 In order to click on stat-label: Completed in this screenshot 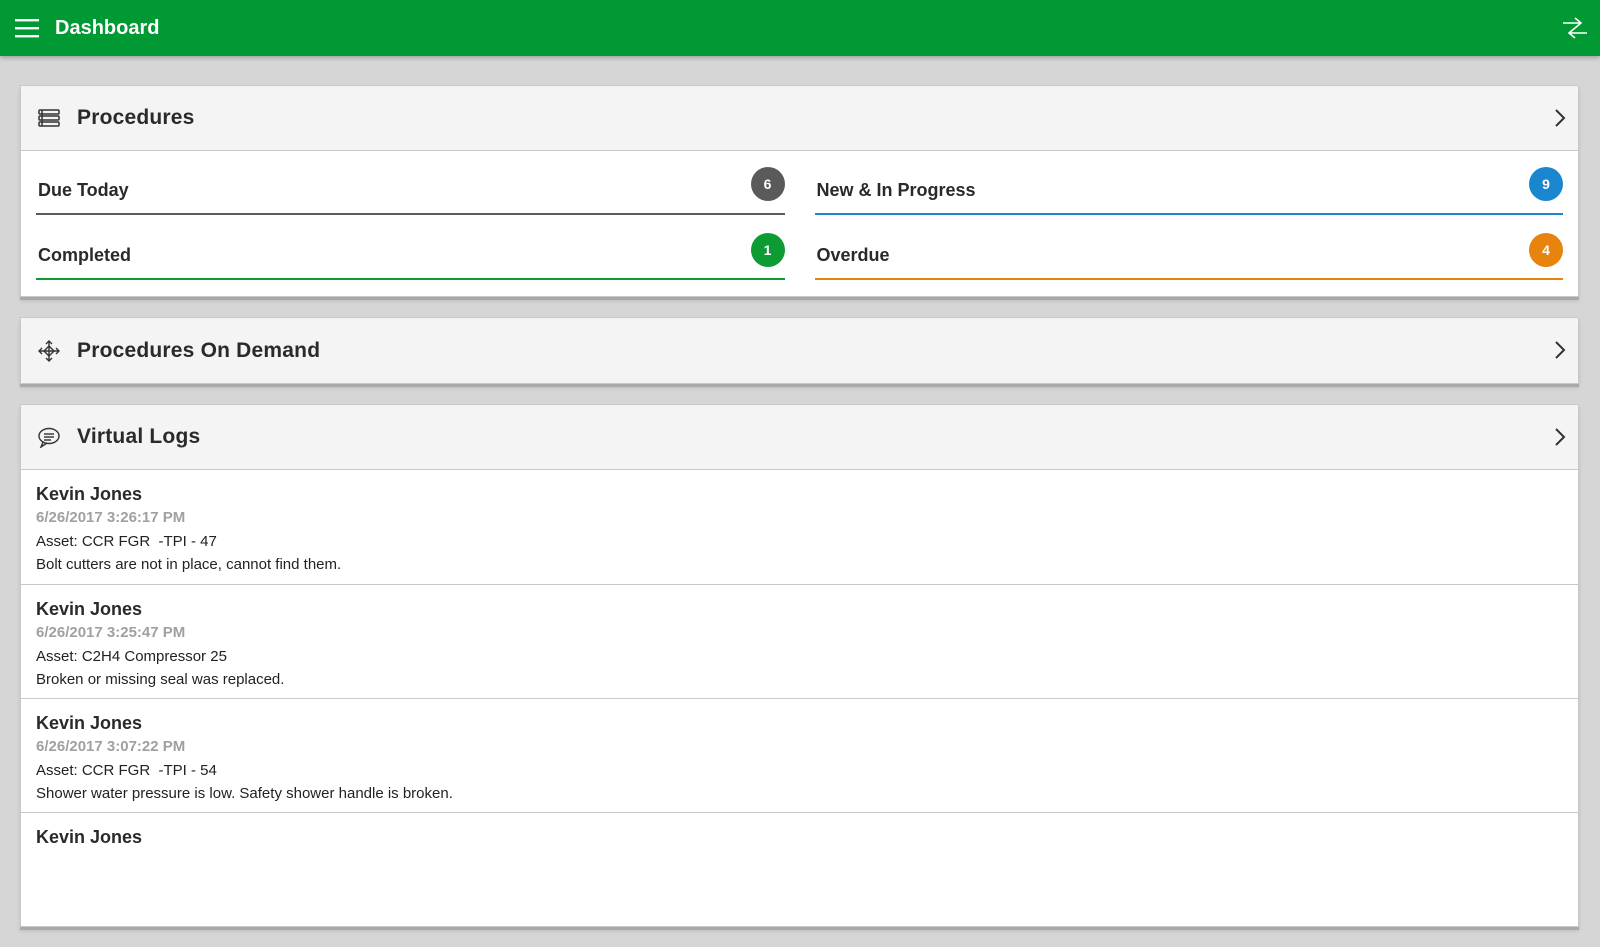, I will do `click(85, 255)`.